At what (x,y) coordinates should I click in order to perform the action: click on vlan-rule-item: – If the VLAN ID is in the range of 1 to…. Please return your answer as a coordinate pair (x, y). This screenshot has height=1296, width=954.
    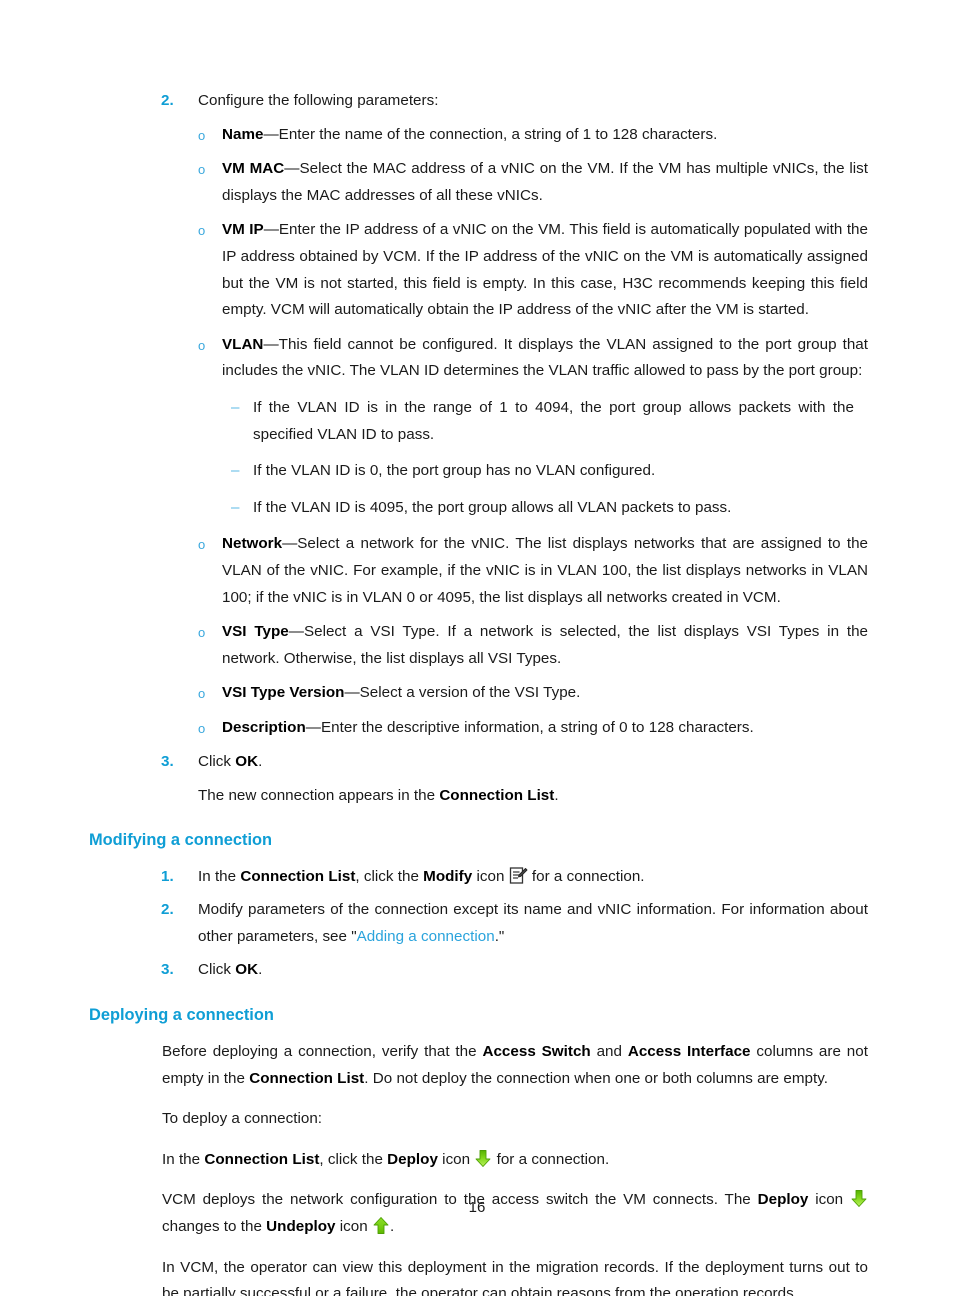
    Looking at the image, I should click on (477, 421).